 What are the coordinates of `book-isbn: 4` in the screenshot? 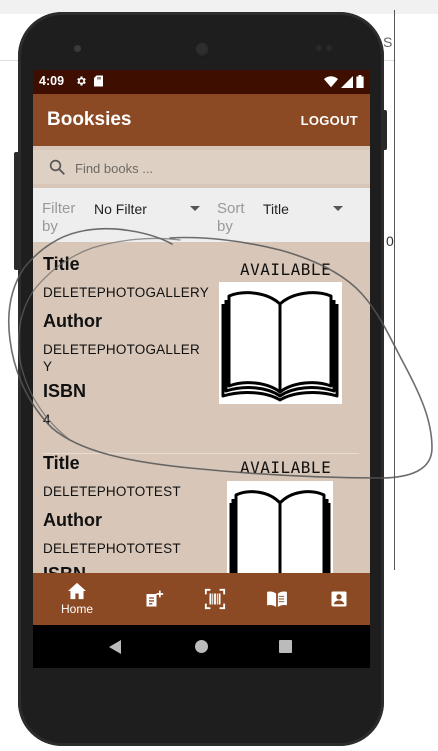 It's located at (47, 419).